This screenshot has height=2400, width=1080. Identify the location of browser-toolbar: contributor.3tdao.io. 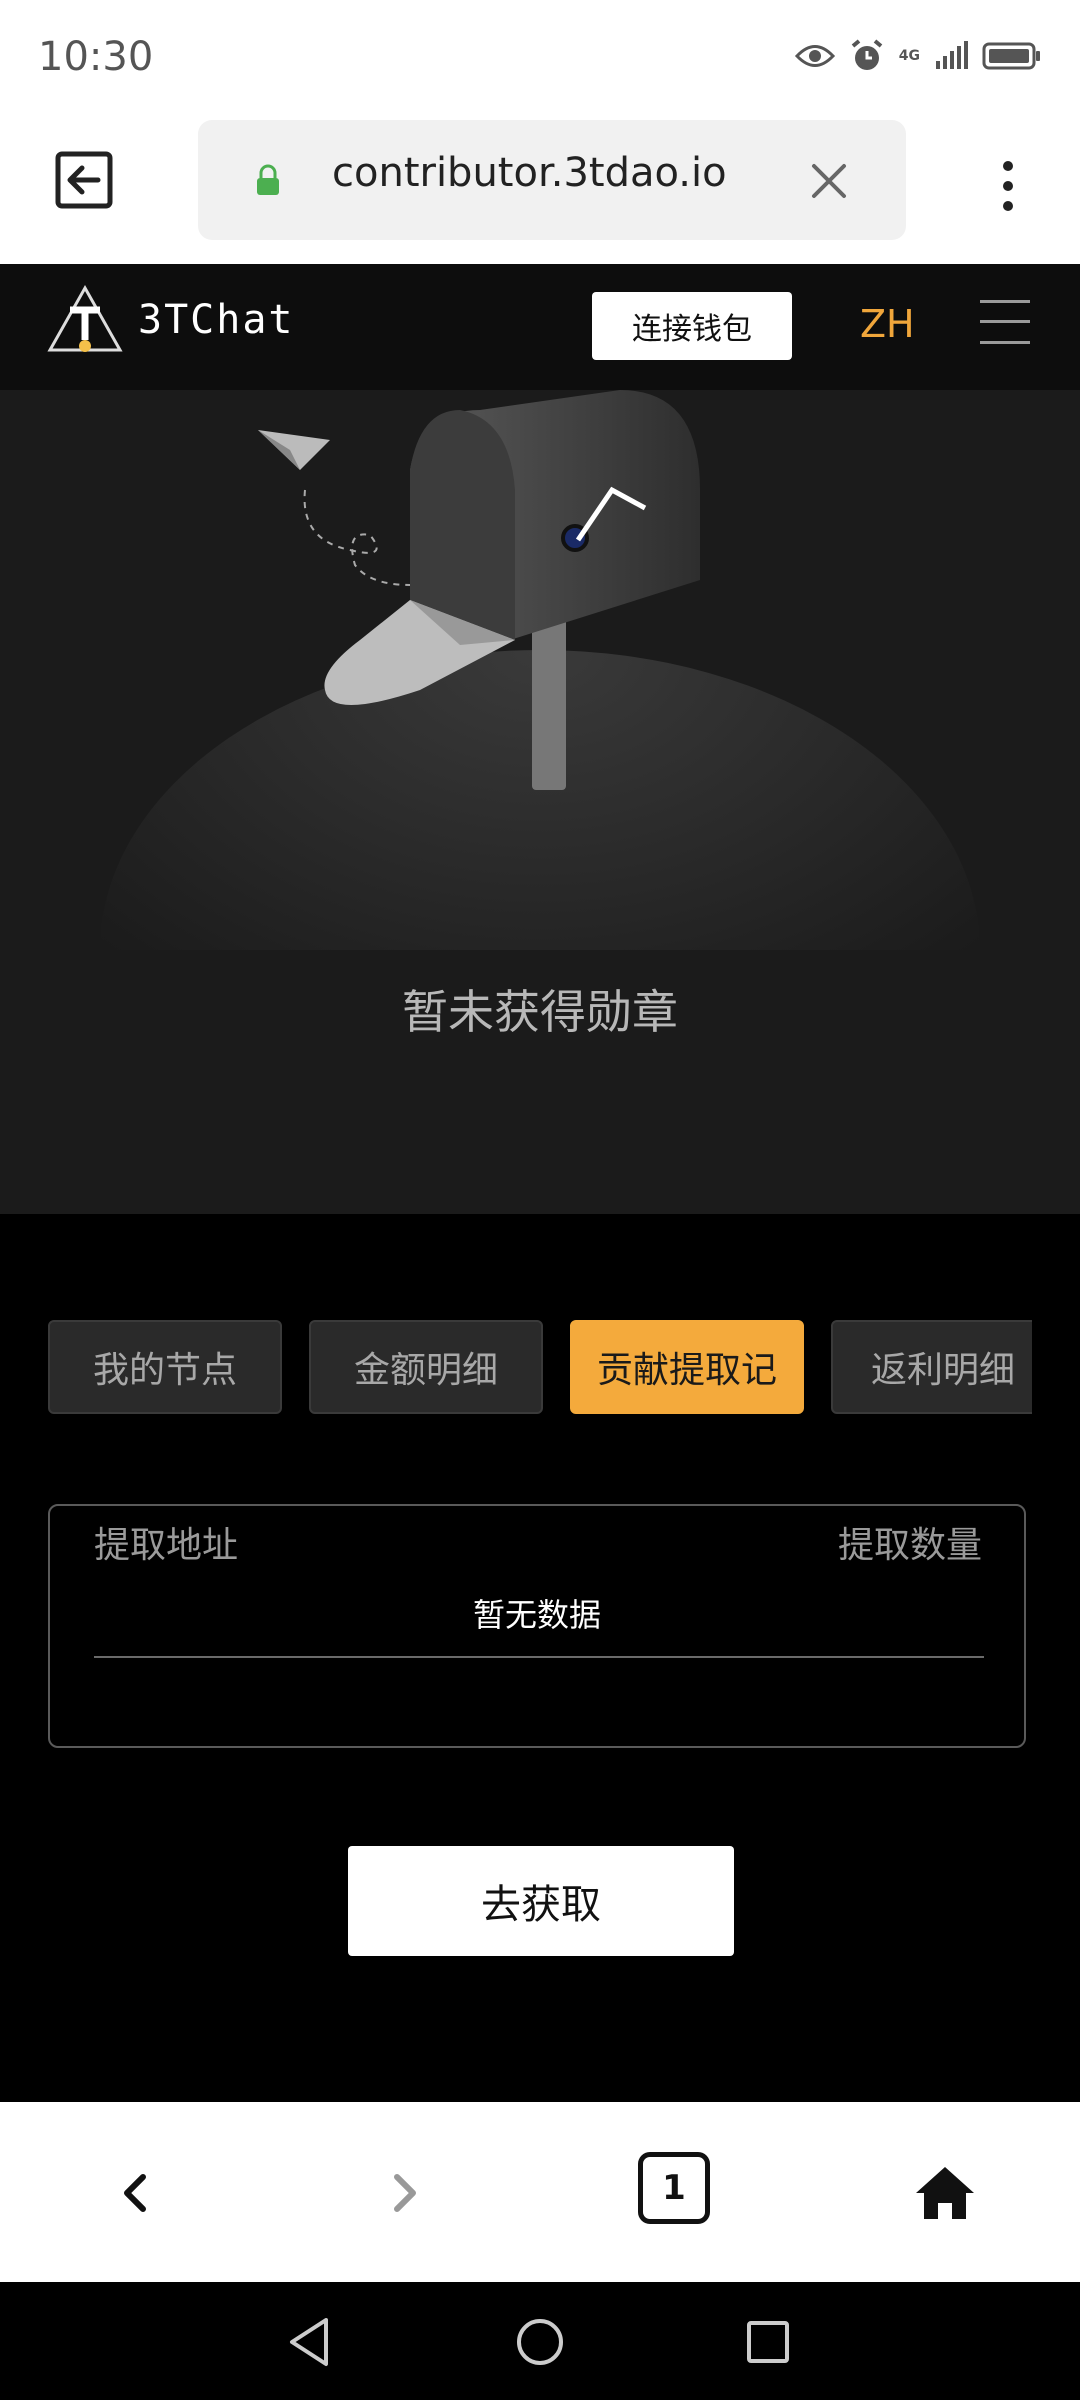
(540, 188).